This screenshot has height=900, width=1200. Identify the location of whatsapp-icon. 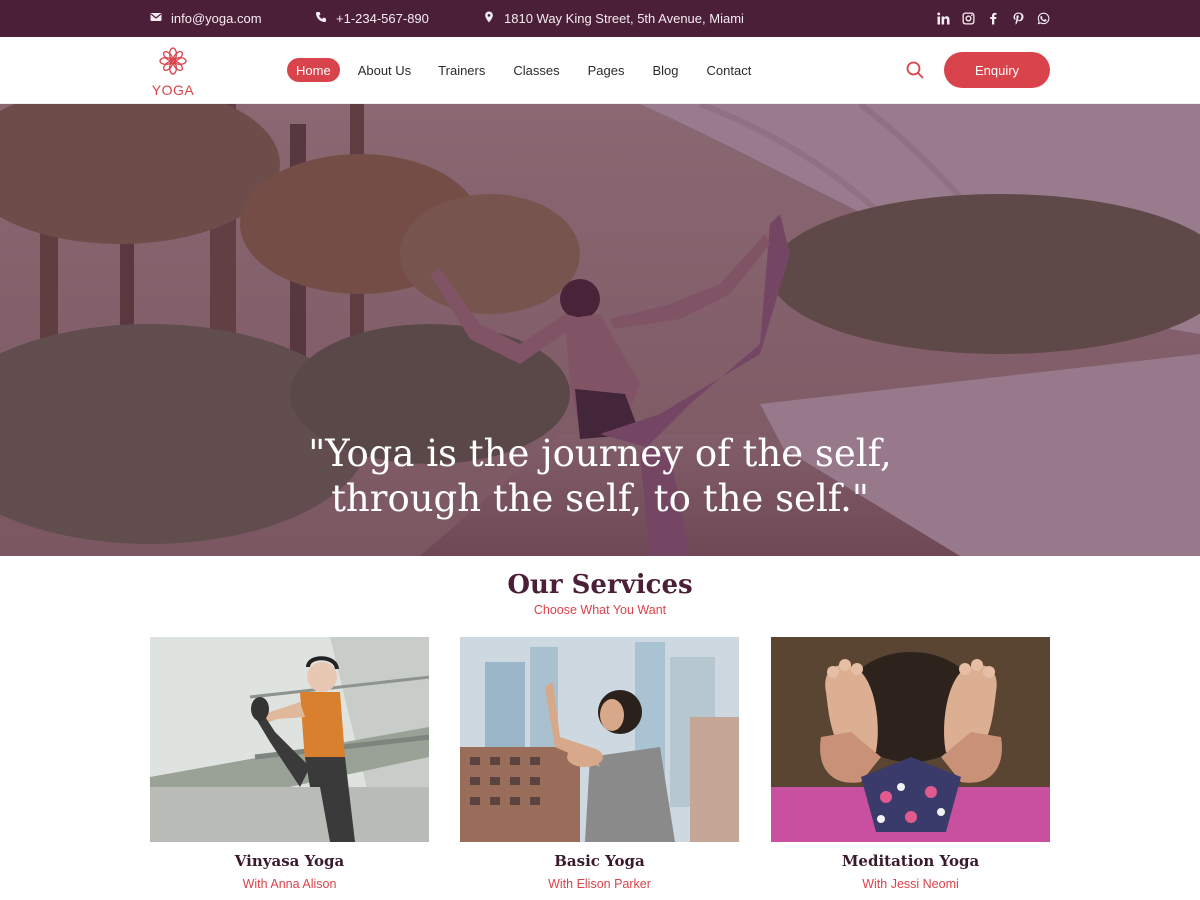
(1043, 18).